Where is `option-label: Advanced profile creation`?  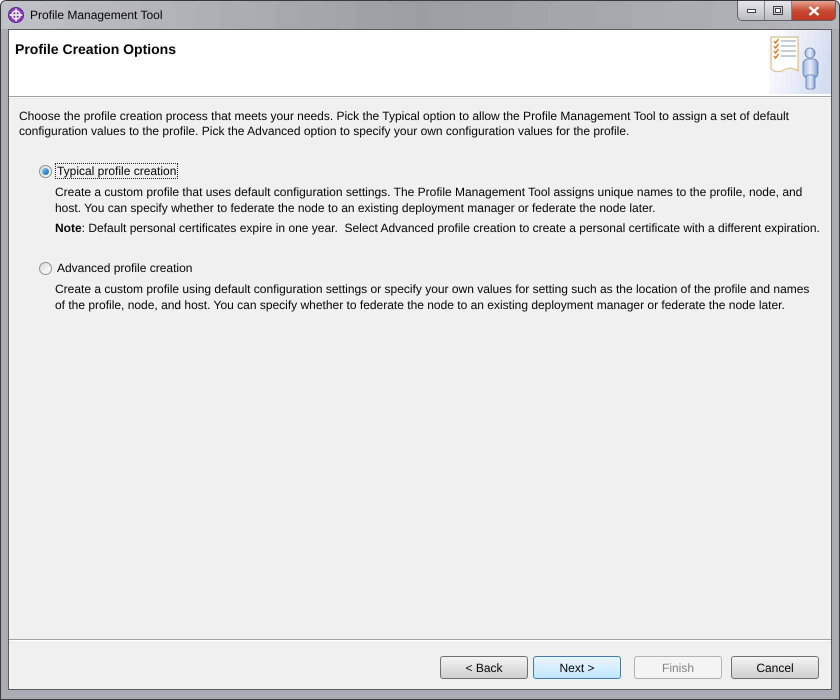
option-label: Advanced profile creation is located at coordinates (124, 268).